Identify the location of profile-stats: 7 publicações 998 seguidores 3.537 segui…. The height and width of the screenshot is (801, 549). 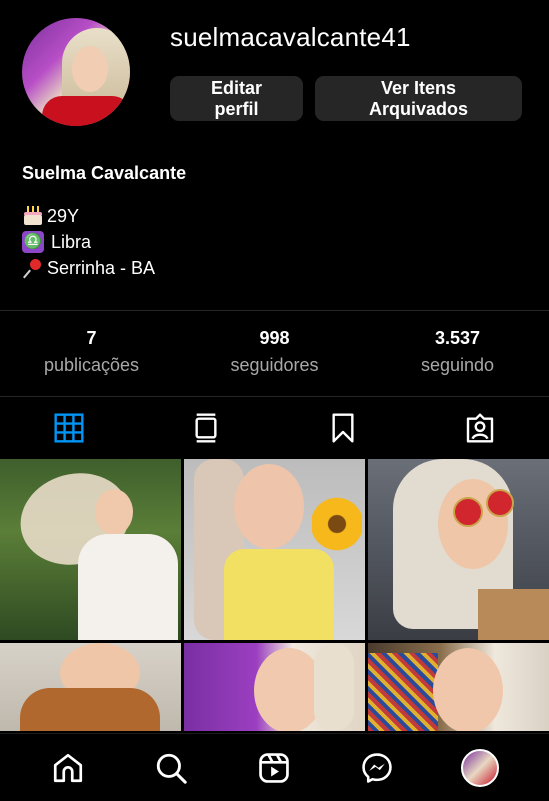
(274, 356).